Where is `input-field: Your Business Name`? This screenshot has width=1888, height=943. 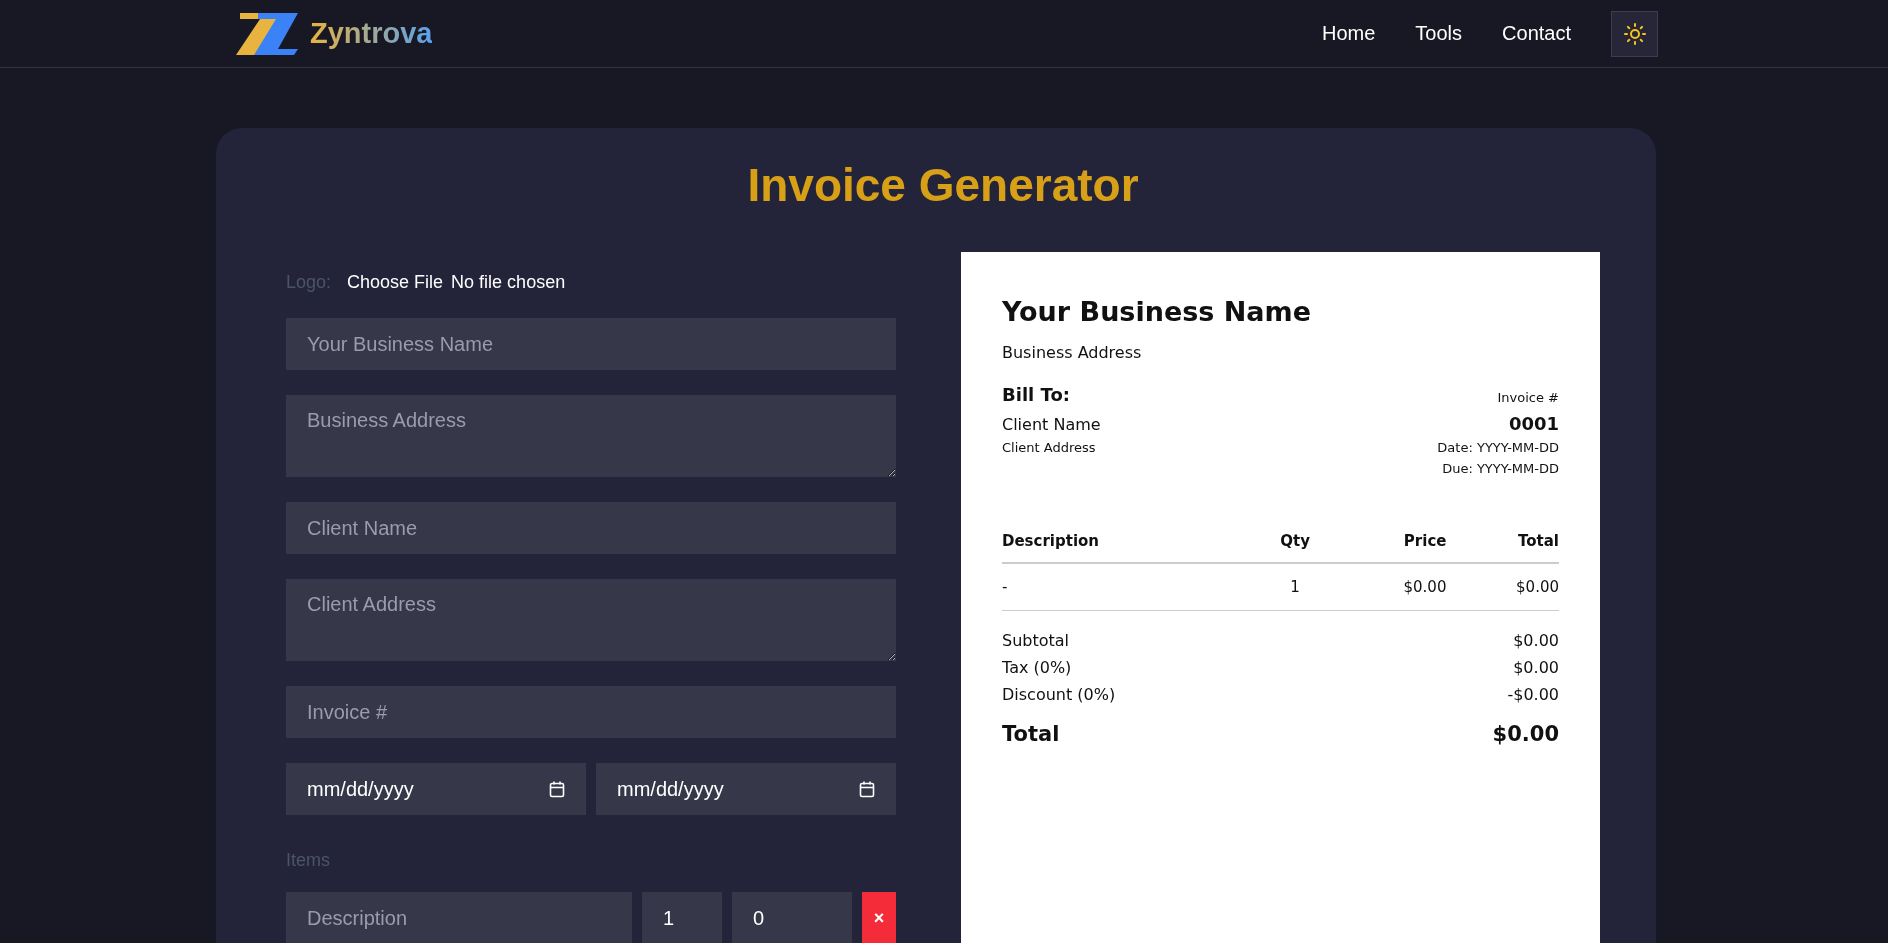
input-field: Your Business Name is located at coordinates (591, 344).